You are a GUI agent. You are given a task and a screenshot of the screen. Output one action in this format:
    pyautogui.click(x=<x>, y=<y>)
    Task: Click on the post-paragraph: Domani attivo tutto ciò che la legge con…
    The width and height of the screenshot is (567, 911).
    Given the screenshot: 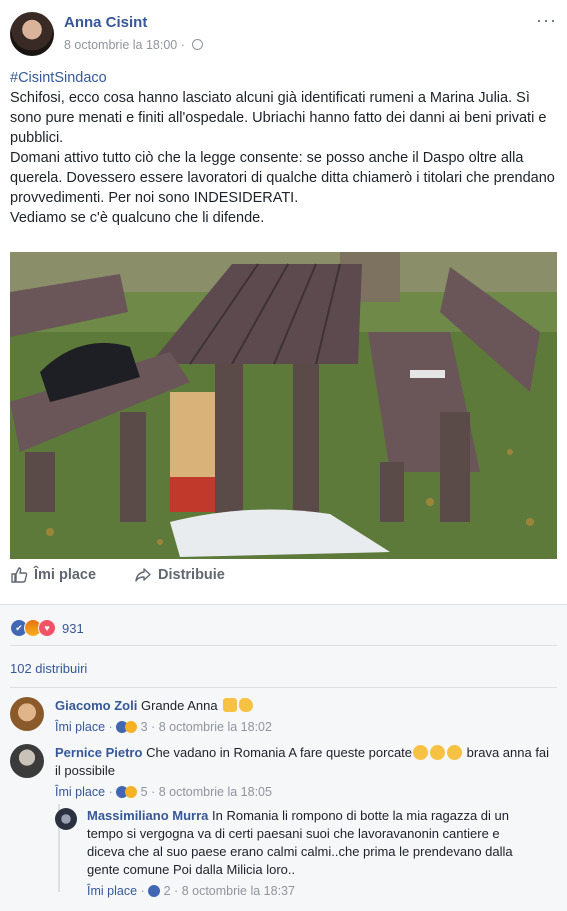 What is the action you would take?
    pyautogui.click(x=282, y=178)
    